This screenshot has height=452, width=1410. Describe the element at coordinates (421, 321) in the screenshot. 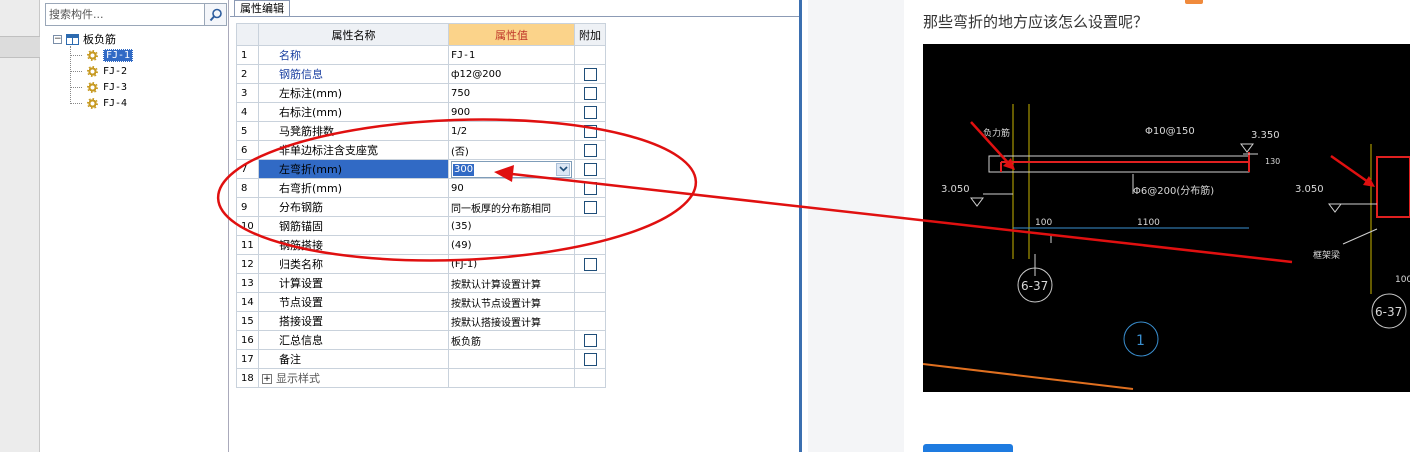

I see `property-row: 15 搭接设置 按默认搭接设置计算` at that location.